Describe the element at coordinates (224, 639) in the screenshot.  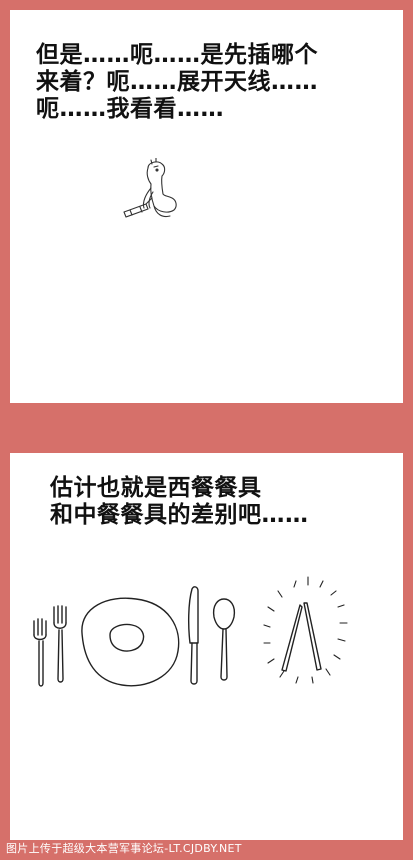
I see `spoon-icon` at that location.